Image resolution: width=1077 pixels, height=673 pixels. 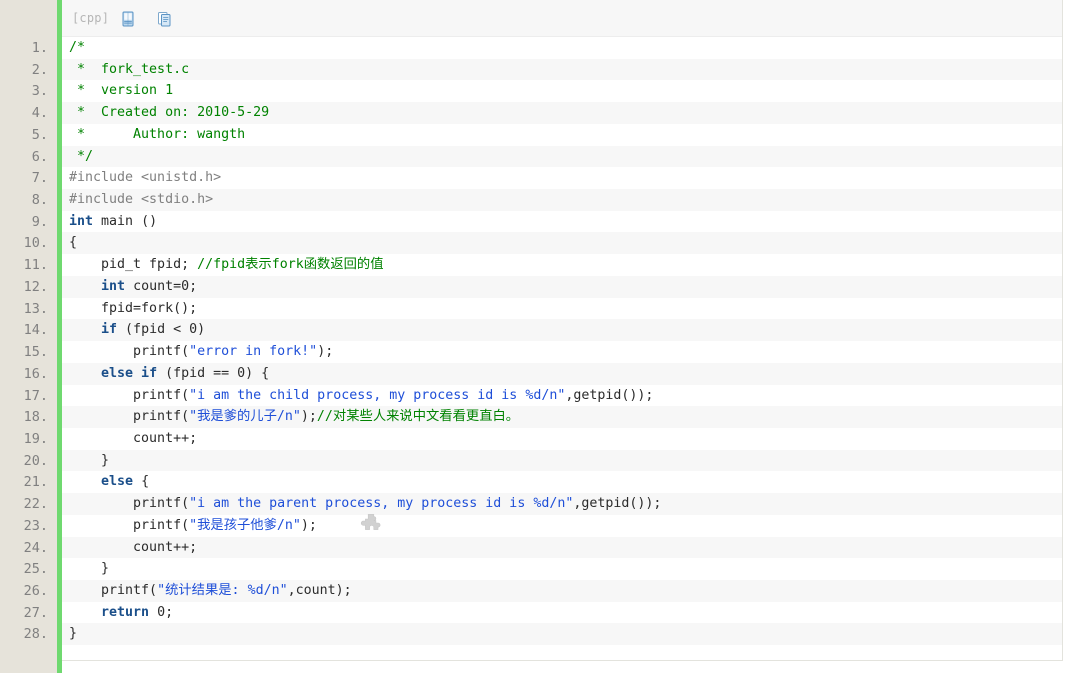 I want to click on code-token-pl: );, so click(x=308, y=417).